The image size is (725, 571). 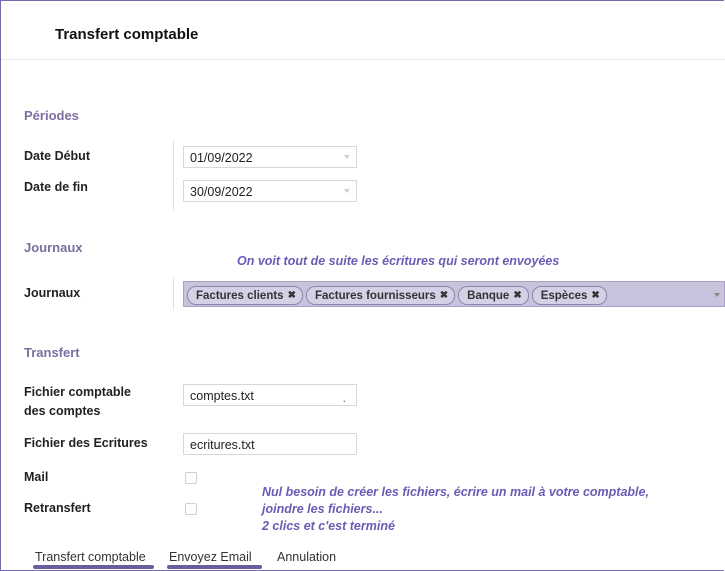 I want to click on transfert-comptable-button: Transfert comptable, so click(x=90, y=557).